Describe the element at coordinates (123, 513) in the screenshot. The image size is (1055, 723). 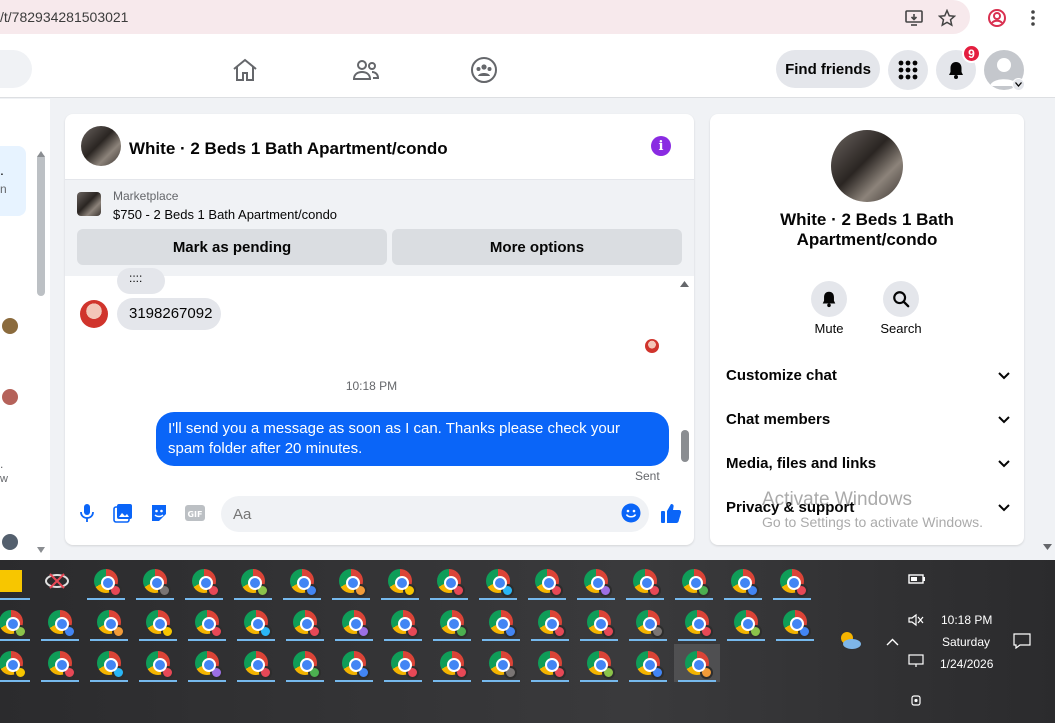
I see `photo-icon` at that location.